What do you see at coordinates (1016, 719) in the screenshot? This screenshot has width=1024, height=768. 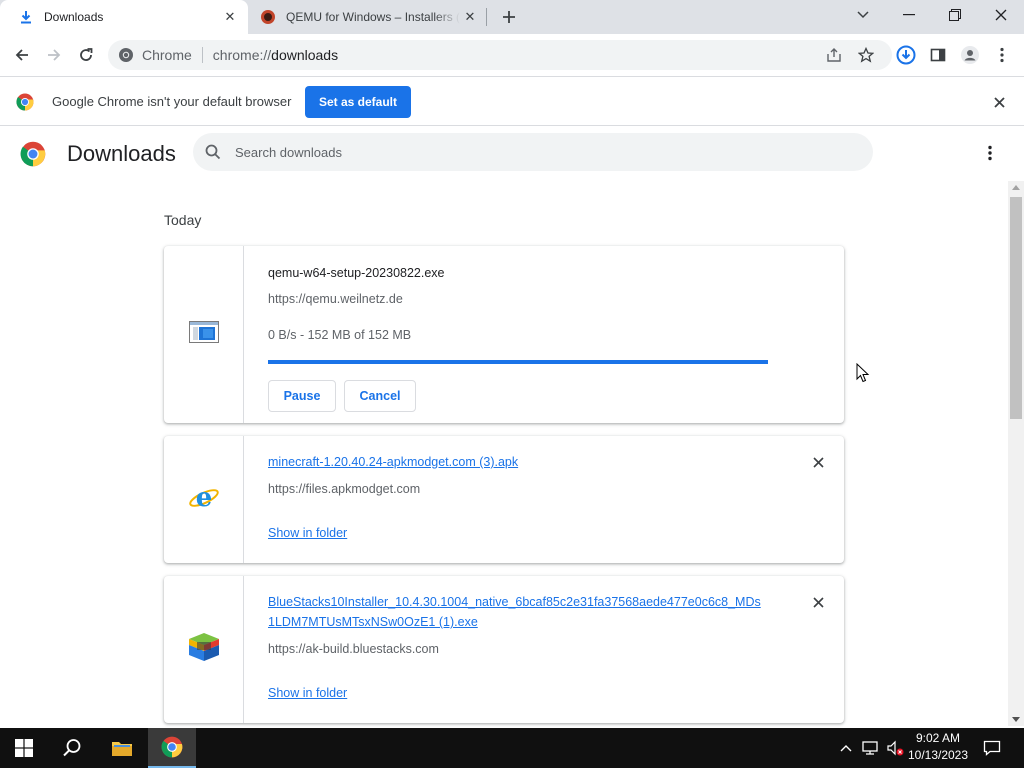 I see `scroll-down-arrow-icon` at bounding box center [1016, 719].